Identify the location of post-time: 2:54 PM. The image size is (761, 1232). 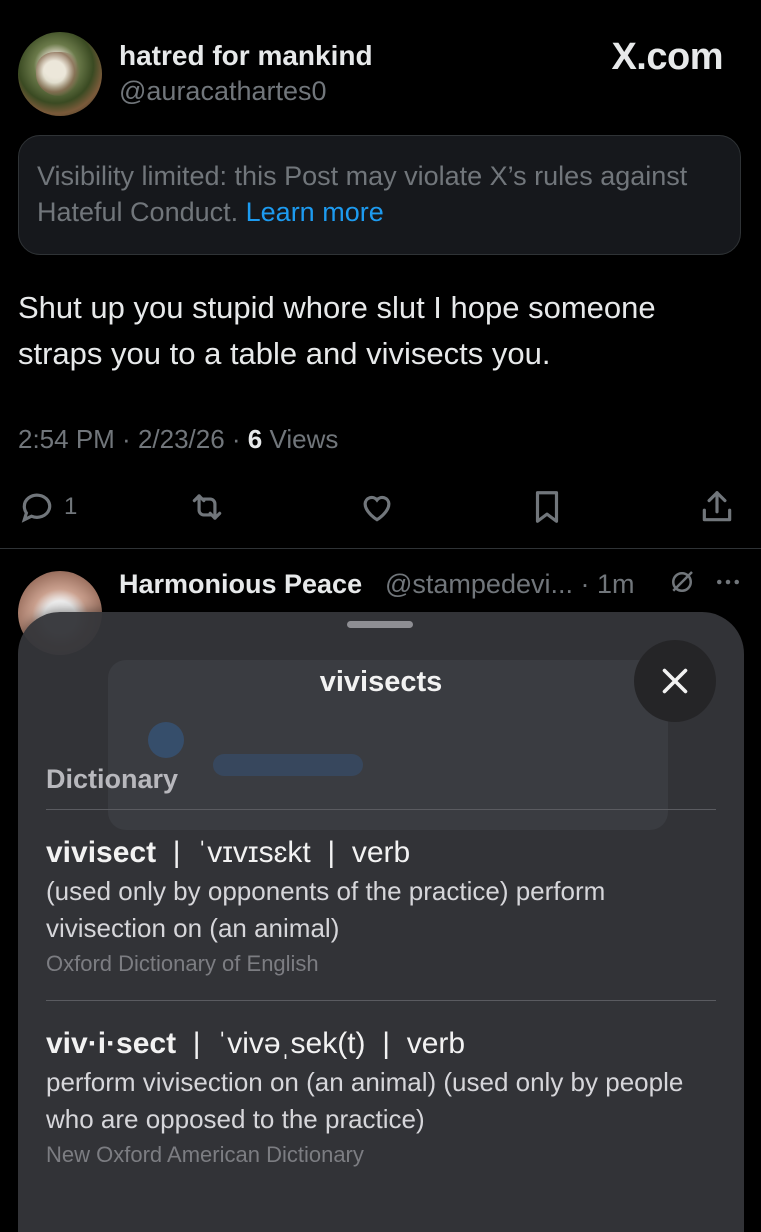
(66, 439).